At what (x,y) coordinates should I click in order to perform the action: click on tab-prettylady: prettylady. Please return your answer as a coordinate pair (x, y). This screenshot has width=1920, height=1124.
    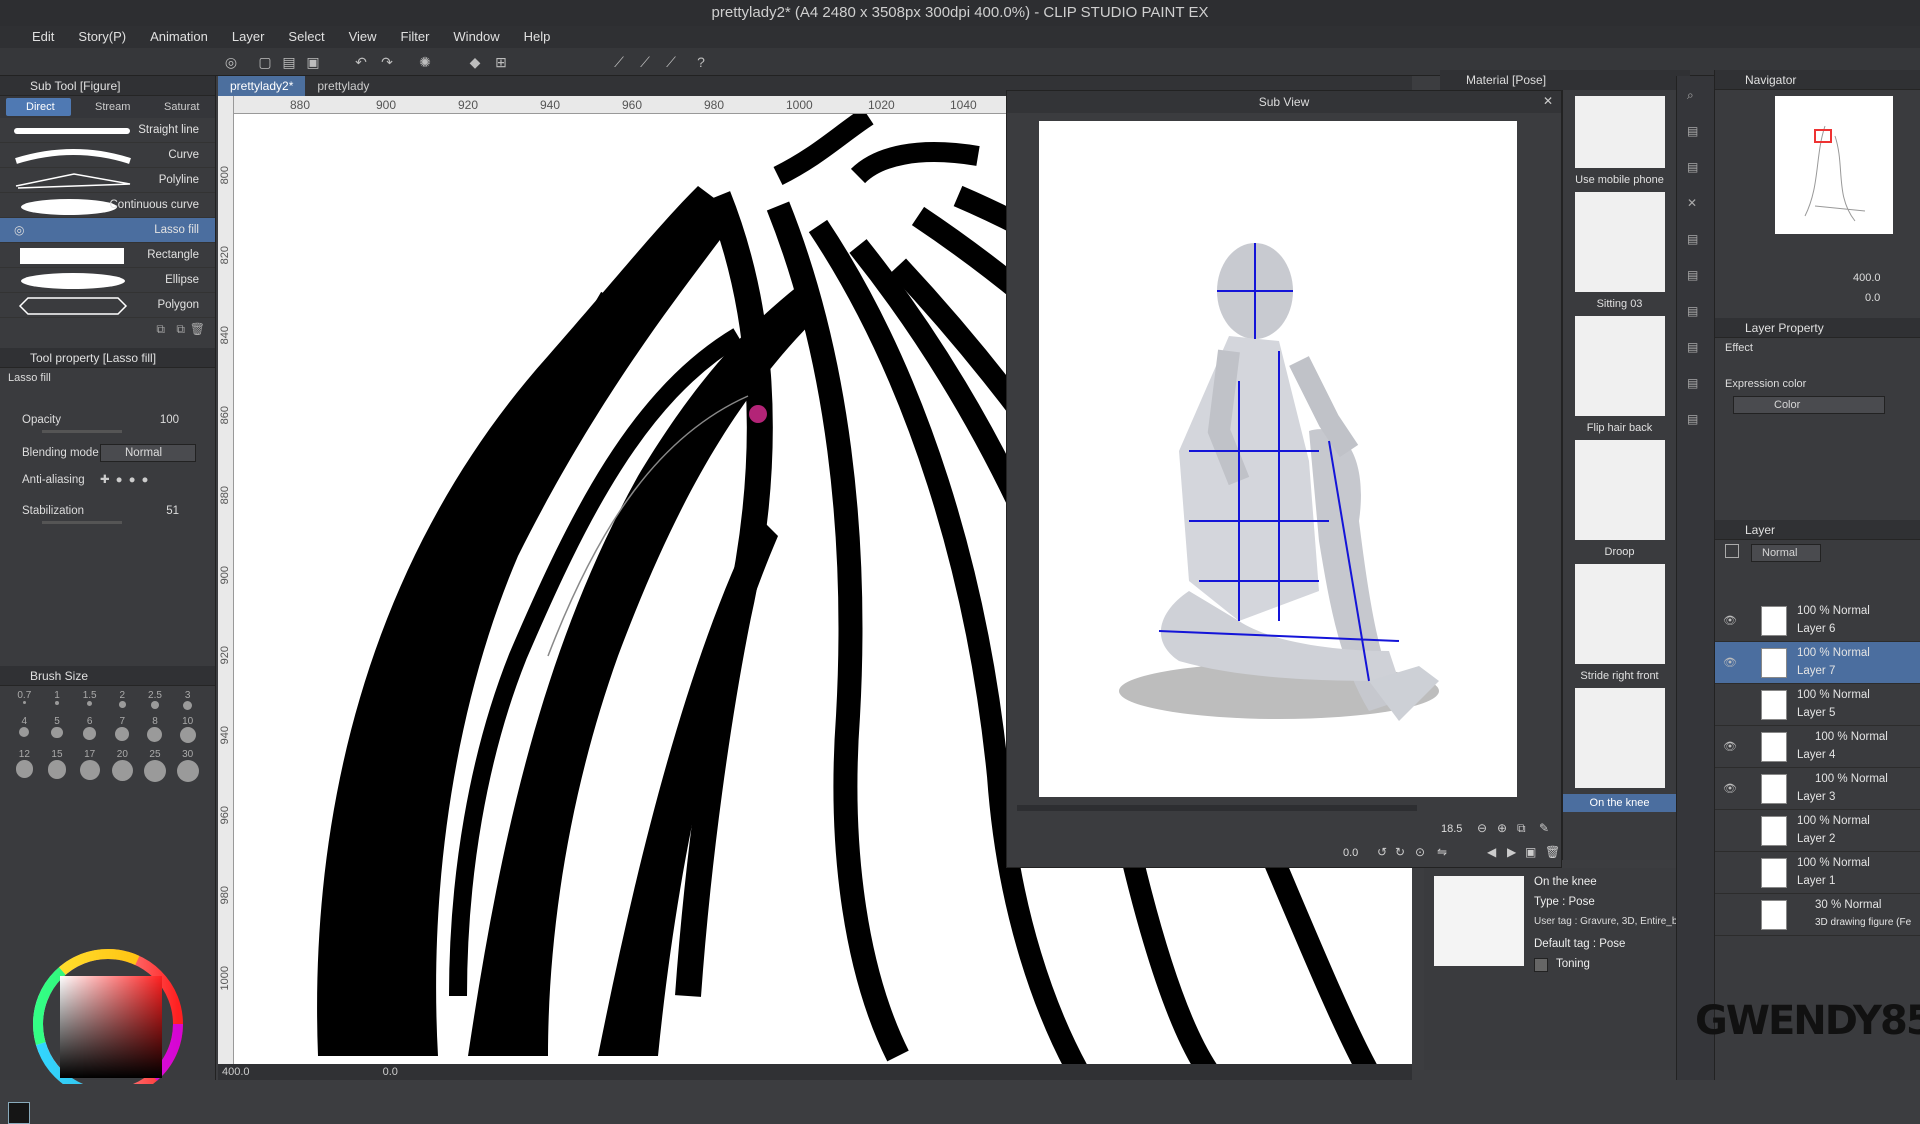
    Looking at the image, I should click on (343, 86).